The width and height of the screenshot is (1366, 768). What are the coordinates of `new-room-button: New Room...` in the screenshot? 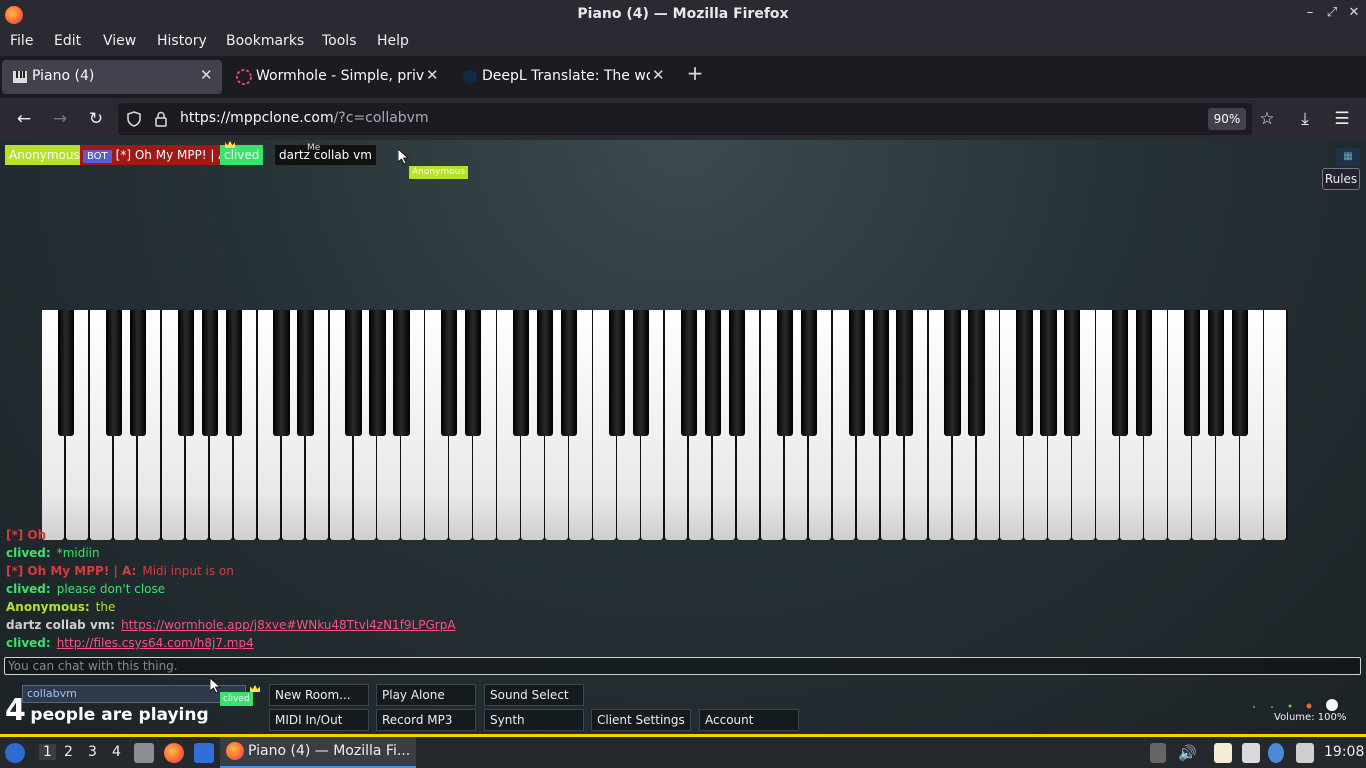 It's located at (319, 695).